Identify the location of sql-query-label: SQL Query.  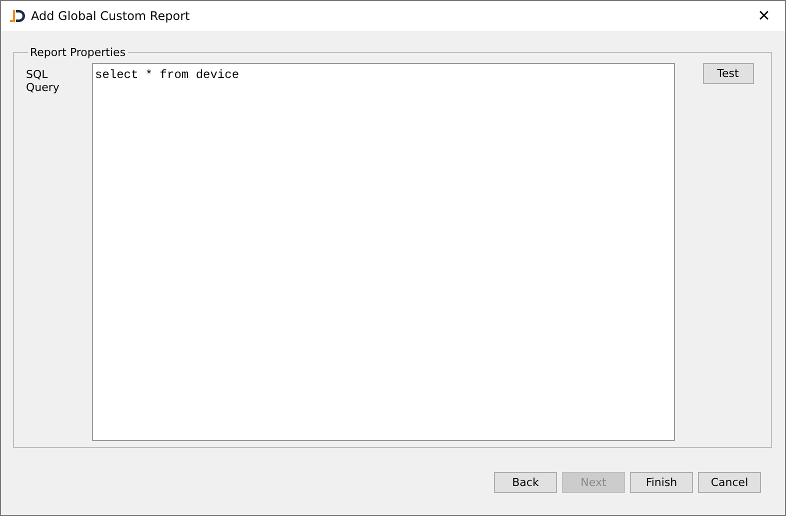
(43, 81).